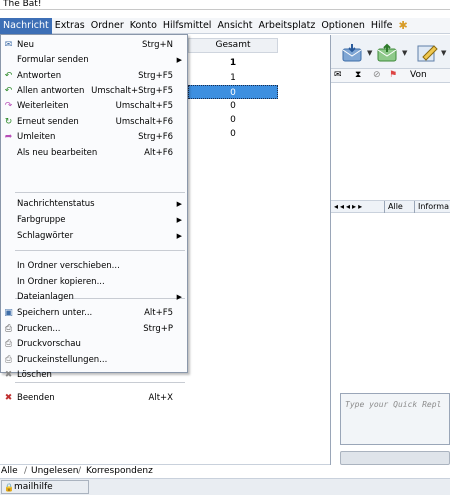  What do you see at coordinates (353, 53) in the screenshot?
I see `get-mail-icon` at bounding box center [353, 53].